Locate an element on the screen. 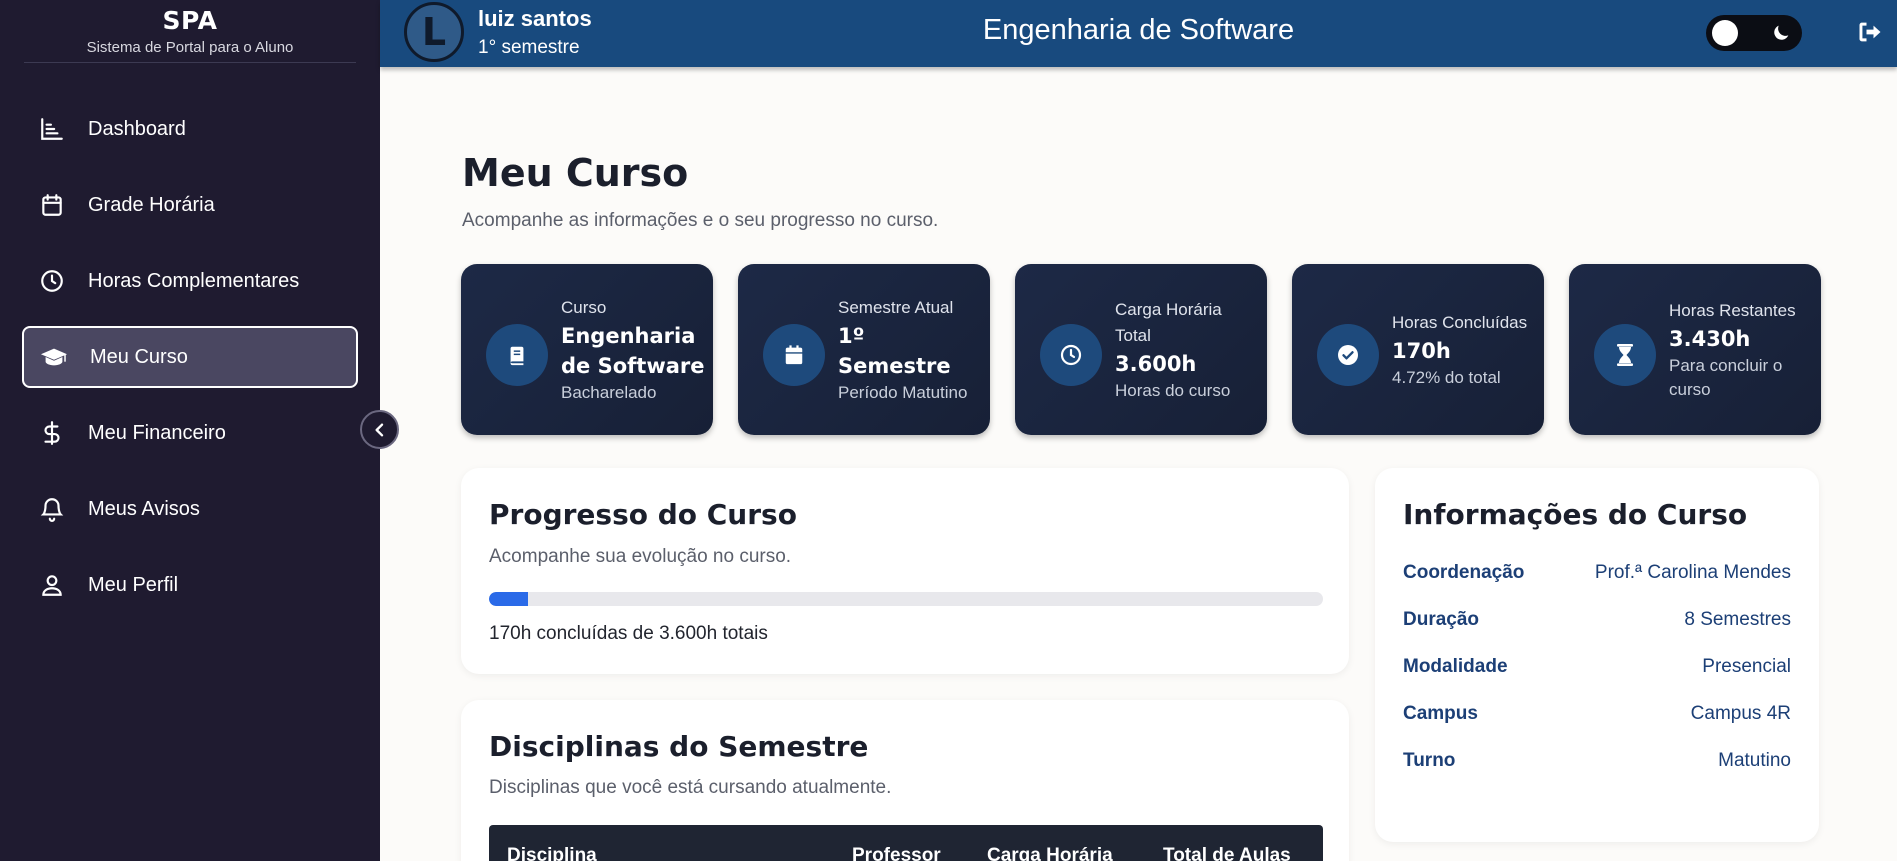  info-key: Modalidade is located at coordinates (1455, 666).